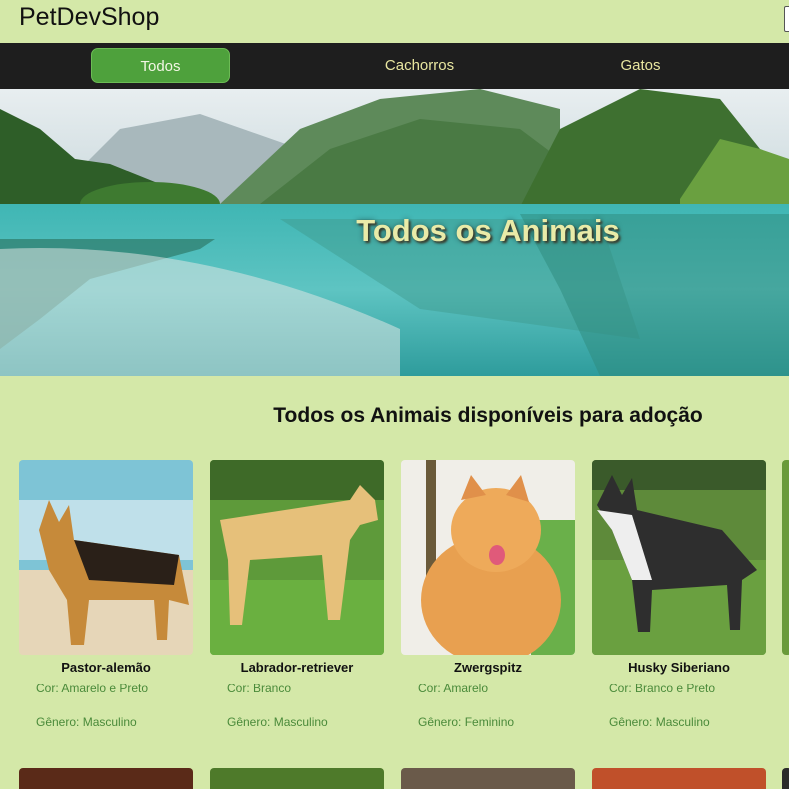  What do you see at coordinates (679, 667) in the screenshot?
I see `animal-name: Husky Siberiano` at bounding box center [679, 667].